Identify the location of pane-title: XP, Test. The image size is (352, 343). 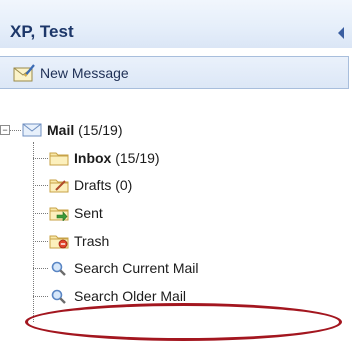
(42, 31).